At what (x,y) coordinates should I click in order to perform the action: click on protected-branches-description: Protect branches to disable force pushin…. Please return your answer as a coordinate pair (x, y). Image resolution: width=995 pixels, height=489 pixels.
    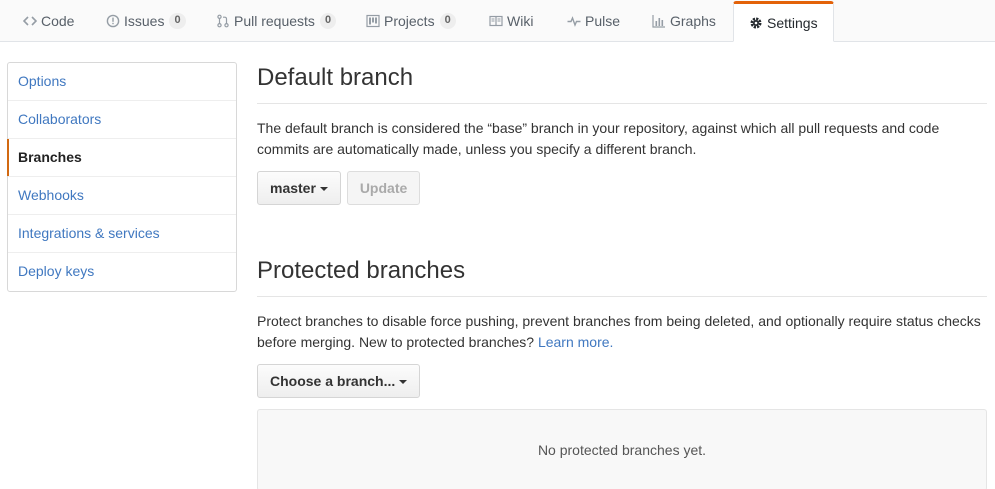
    Looking at the image, I should click on (622, 332).